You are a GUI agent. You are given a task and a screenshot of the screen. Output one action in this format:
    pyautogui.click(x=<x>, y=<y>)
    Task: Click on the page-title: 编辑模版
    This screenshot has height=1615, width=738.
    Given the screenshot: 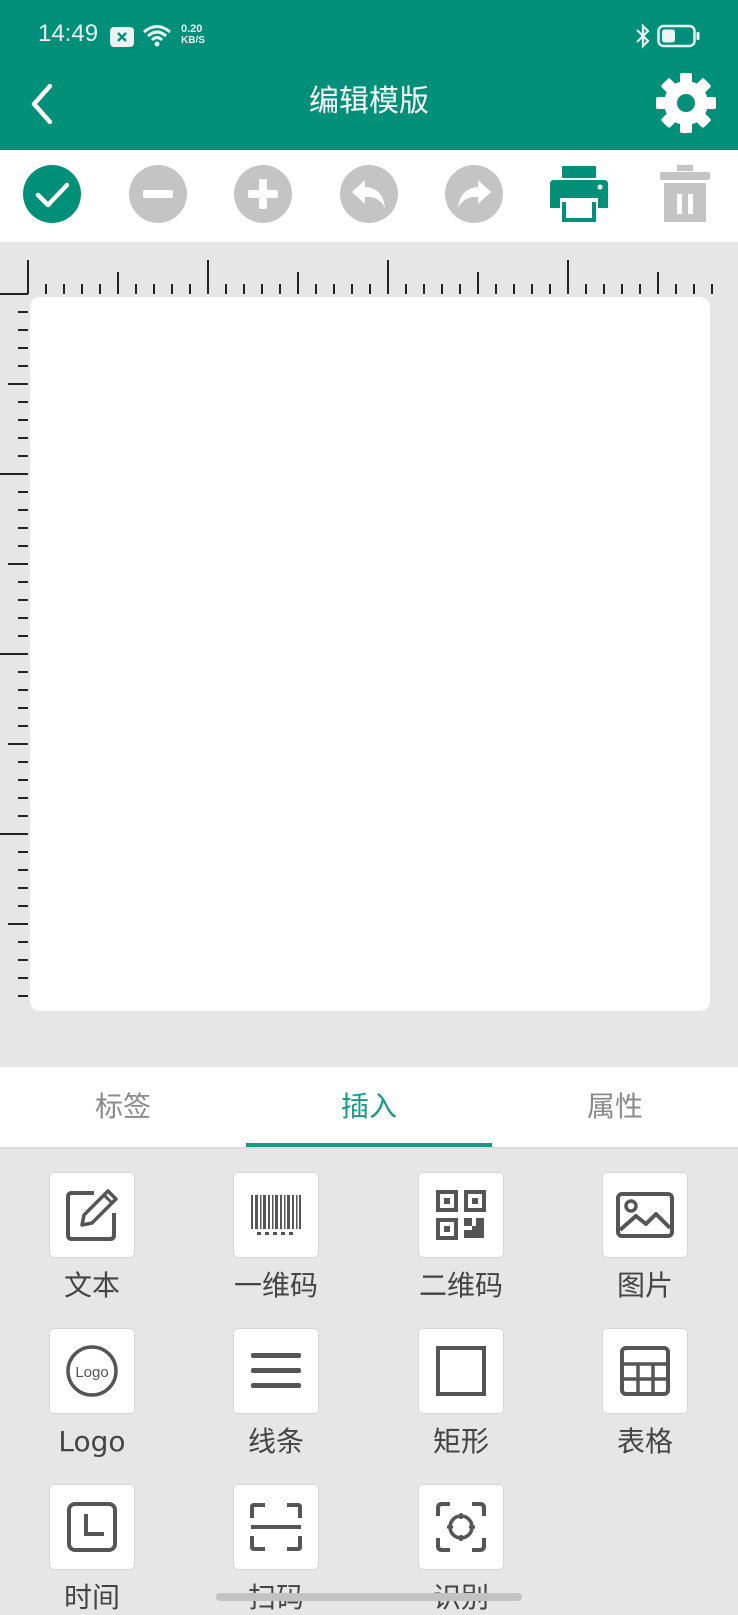 What is the action you would take?
    pyautogui.click(x=369, y=101)
    